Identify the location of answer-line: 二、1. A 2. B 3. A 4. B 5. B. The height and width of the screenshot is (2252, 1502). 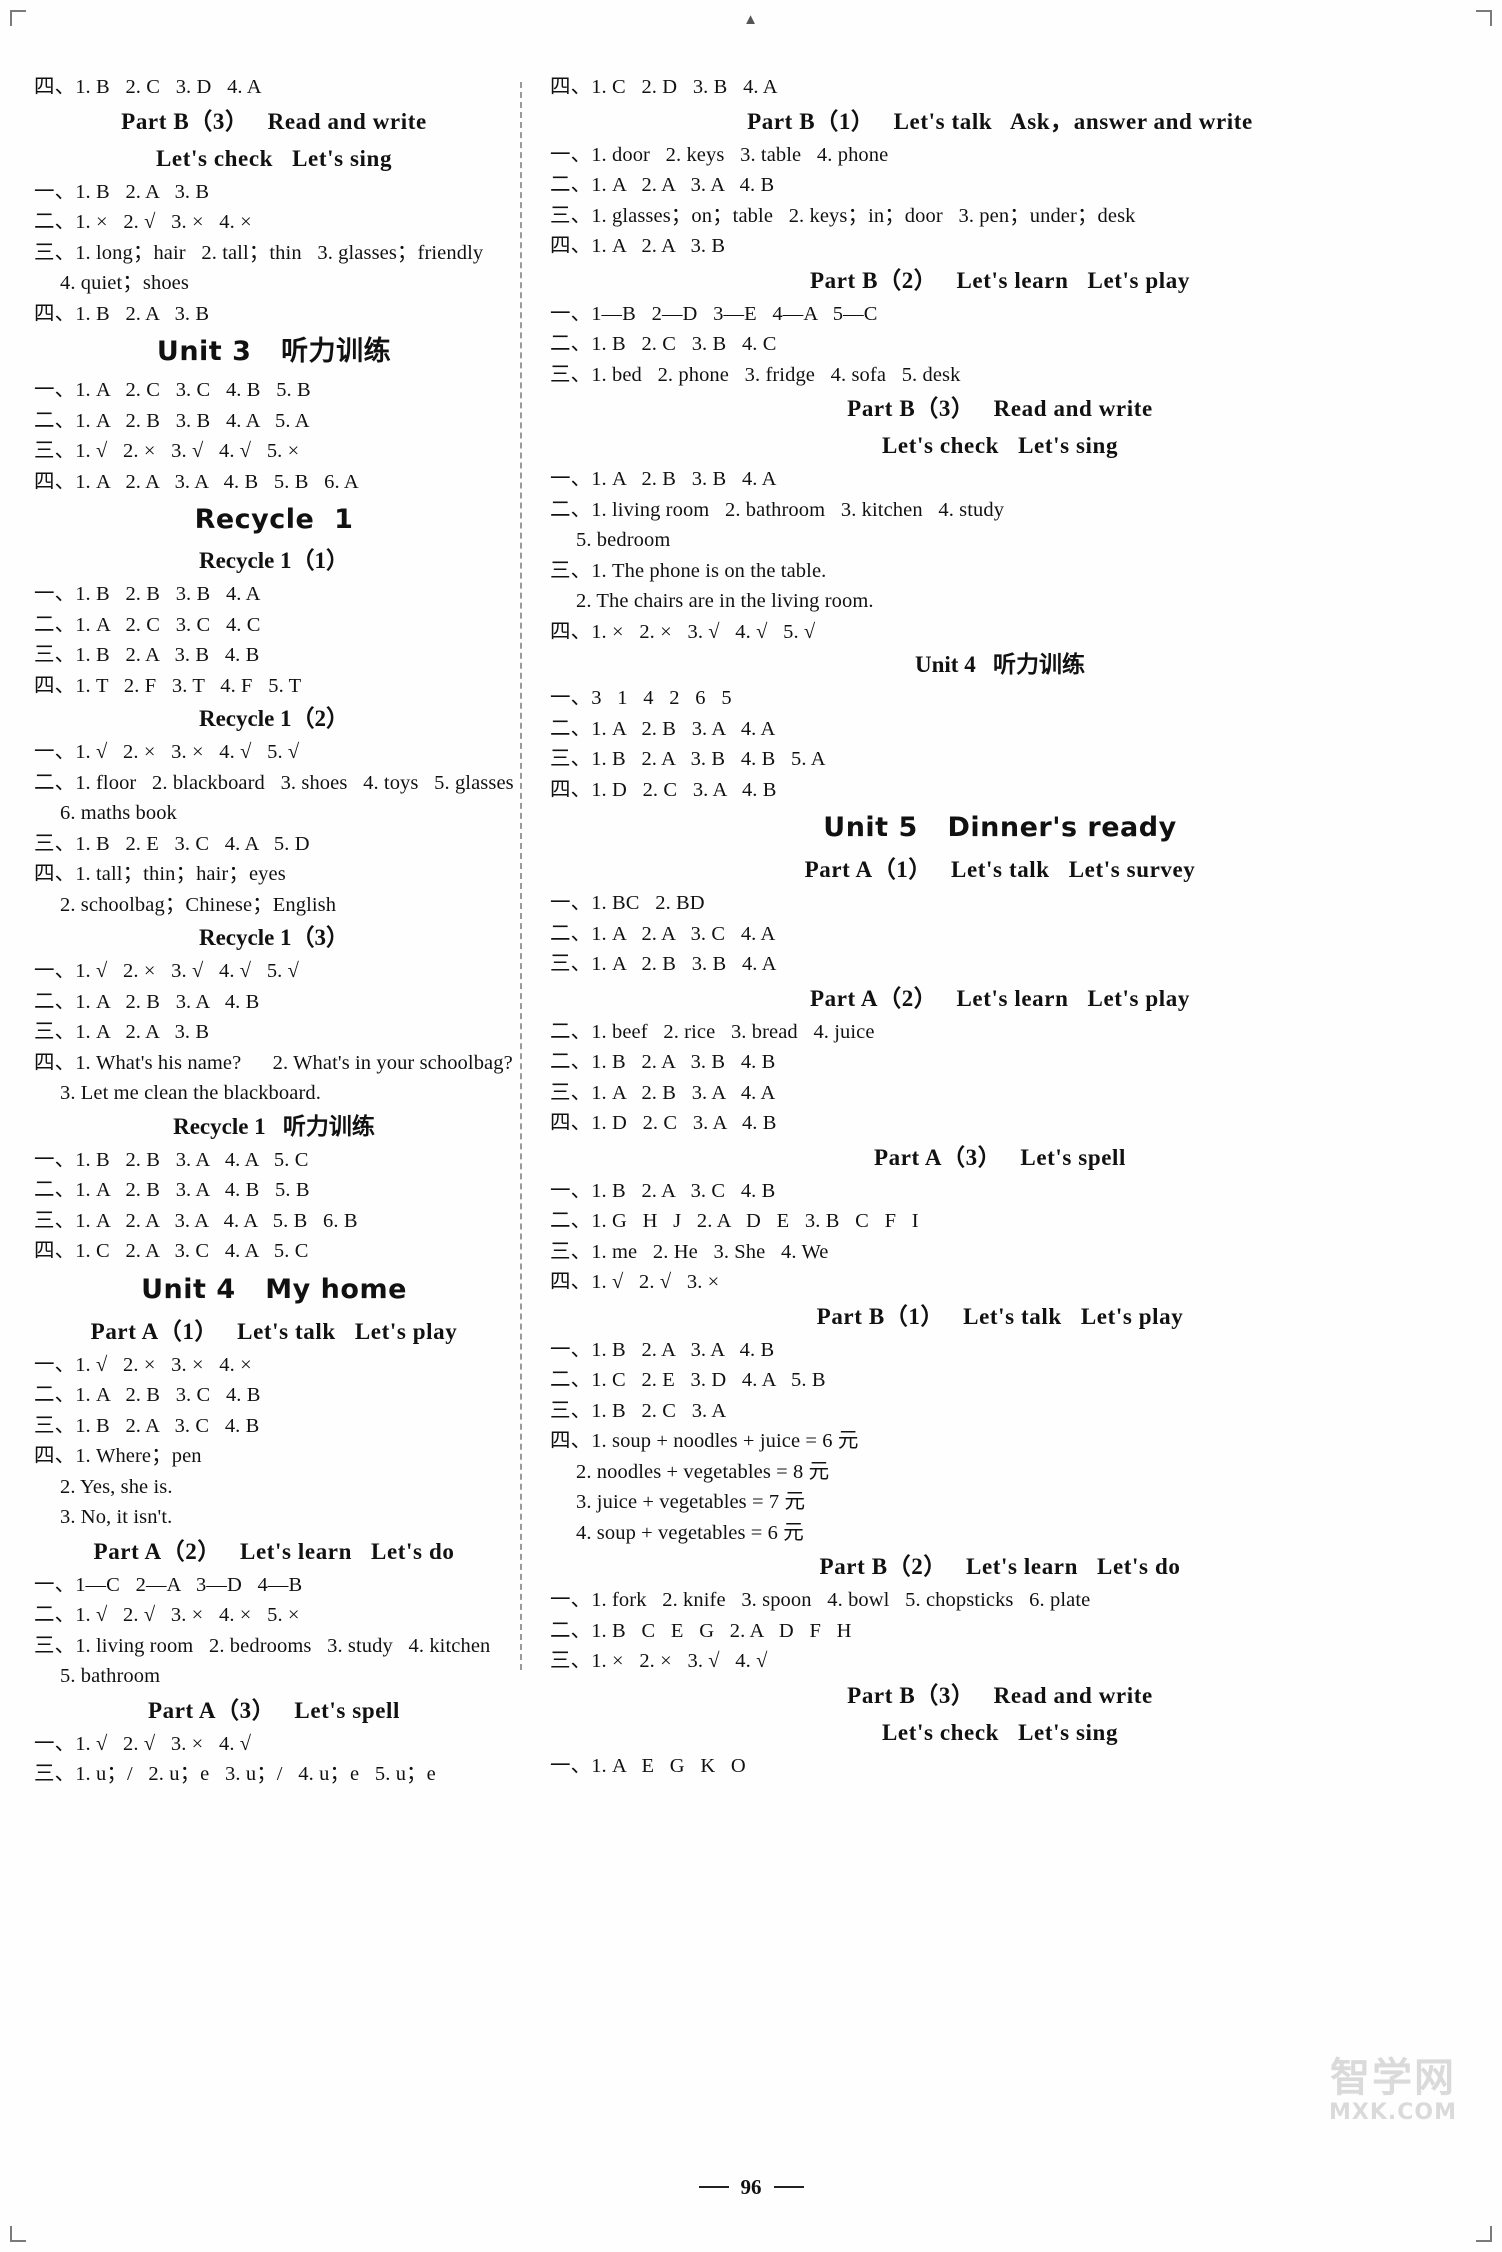
(172, 1190).